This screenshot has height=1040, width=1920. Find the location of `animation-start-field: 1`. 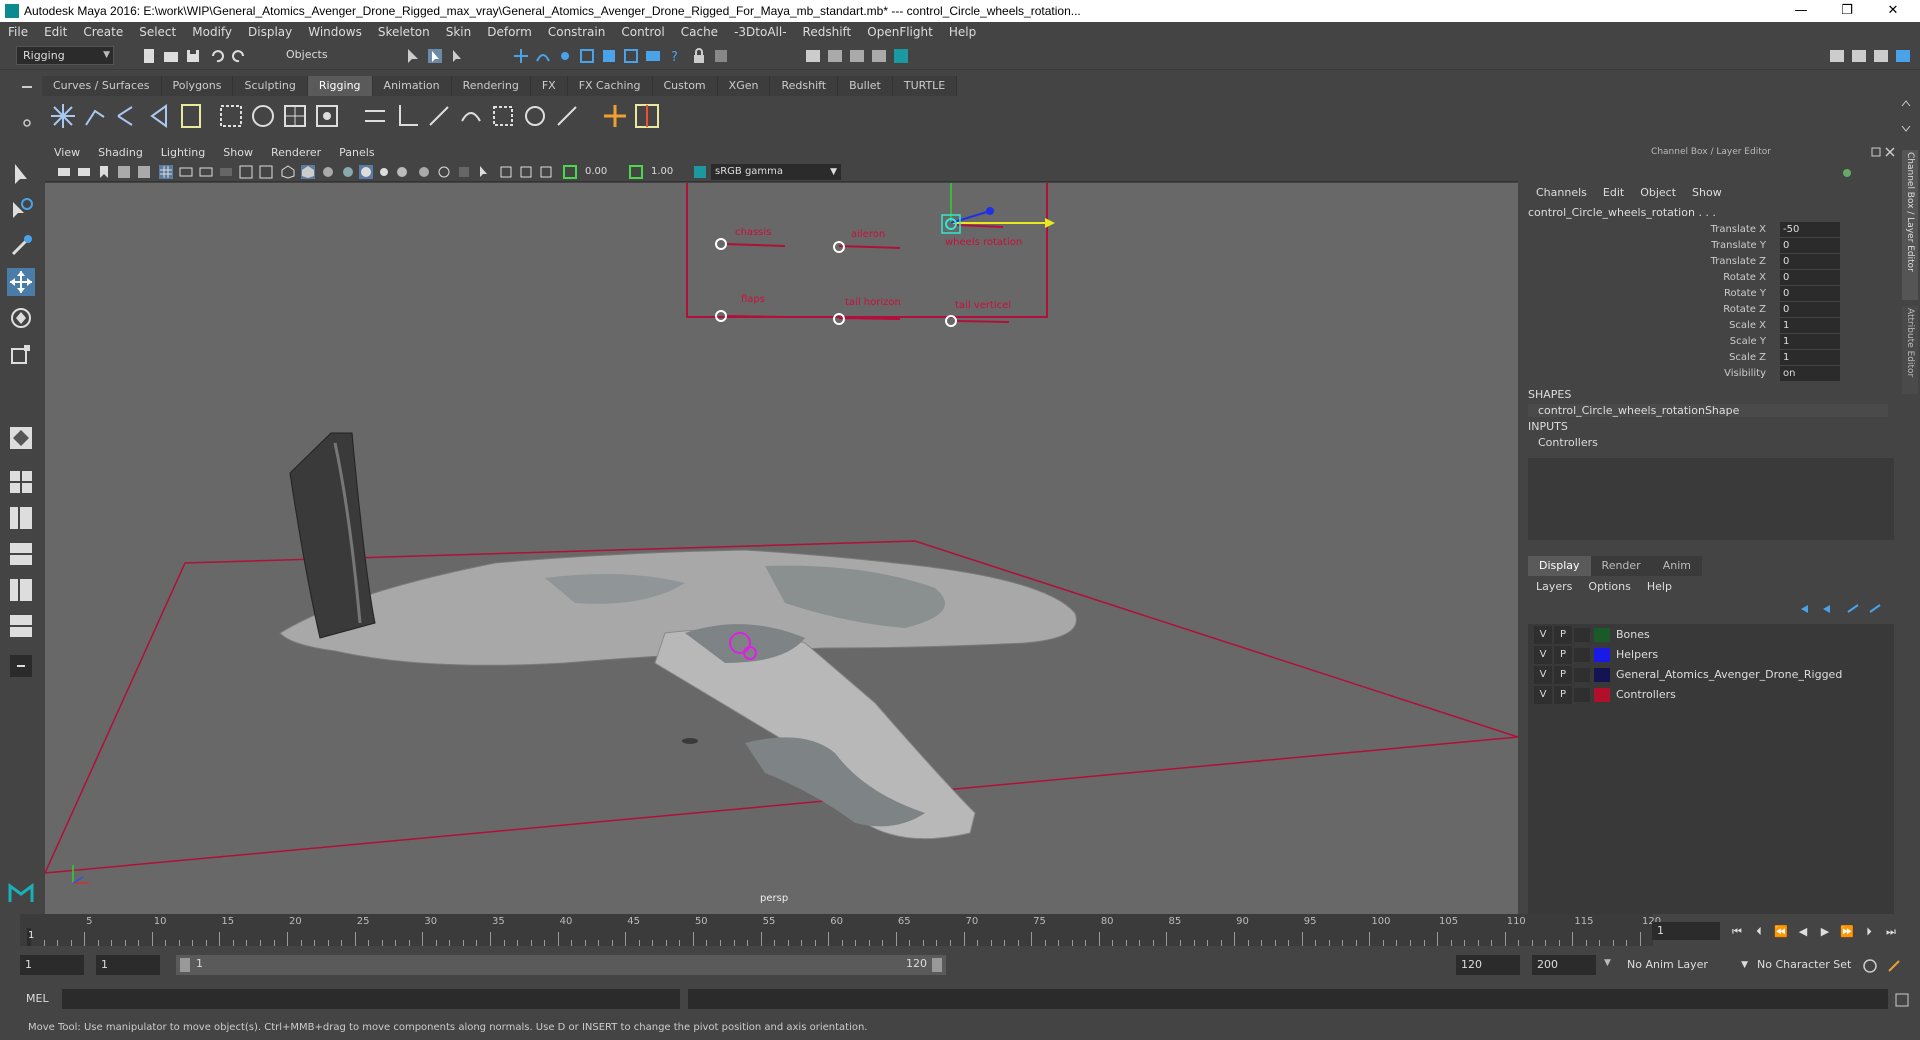

animation-start-field: 1 is located at coordinates (52, 965).